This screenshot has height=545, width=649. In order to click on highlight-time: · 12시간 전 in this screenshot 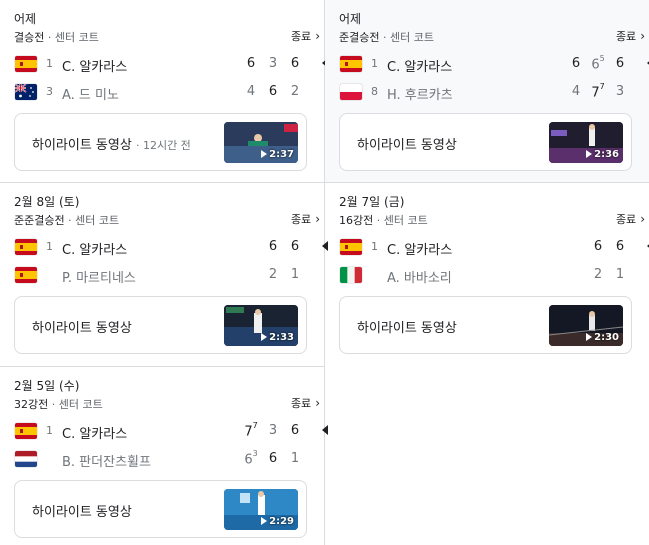, I will do `click(163, 145)`.